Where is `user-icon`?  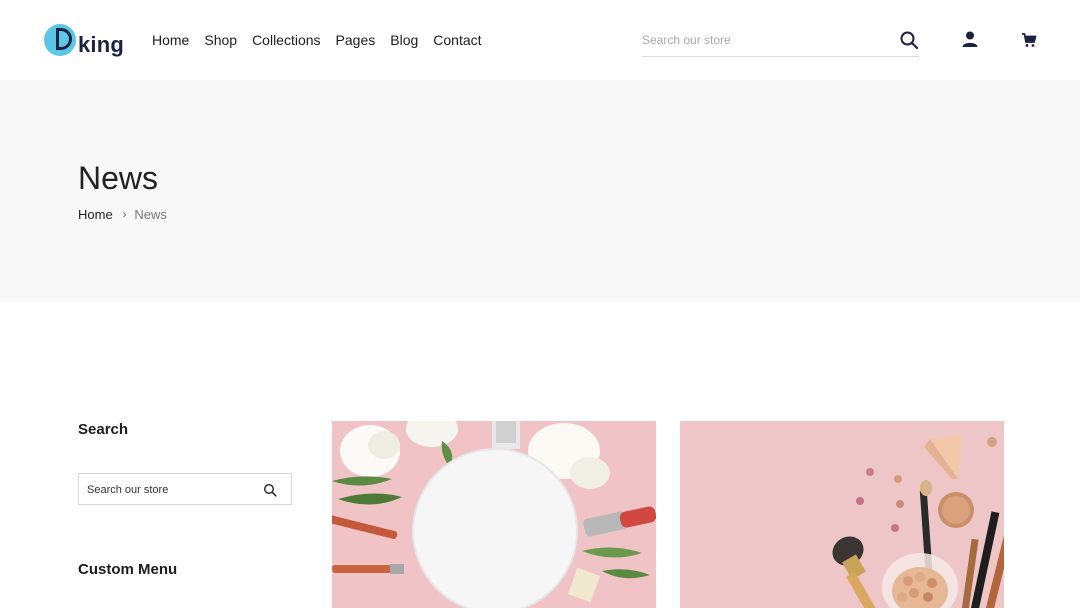
user-icon is located at coordinates (970, 39).